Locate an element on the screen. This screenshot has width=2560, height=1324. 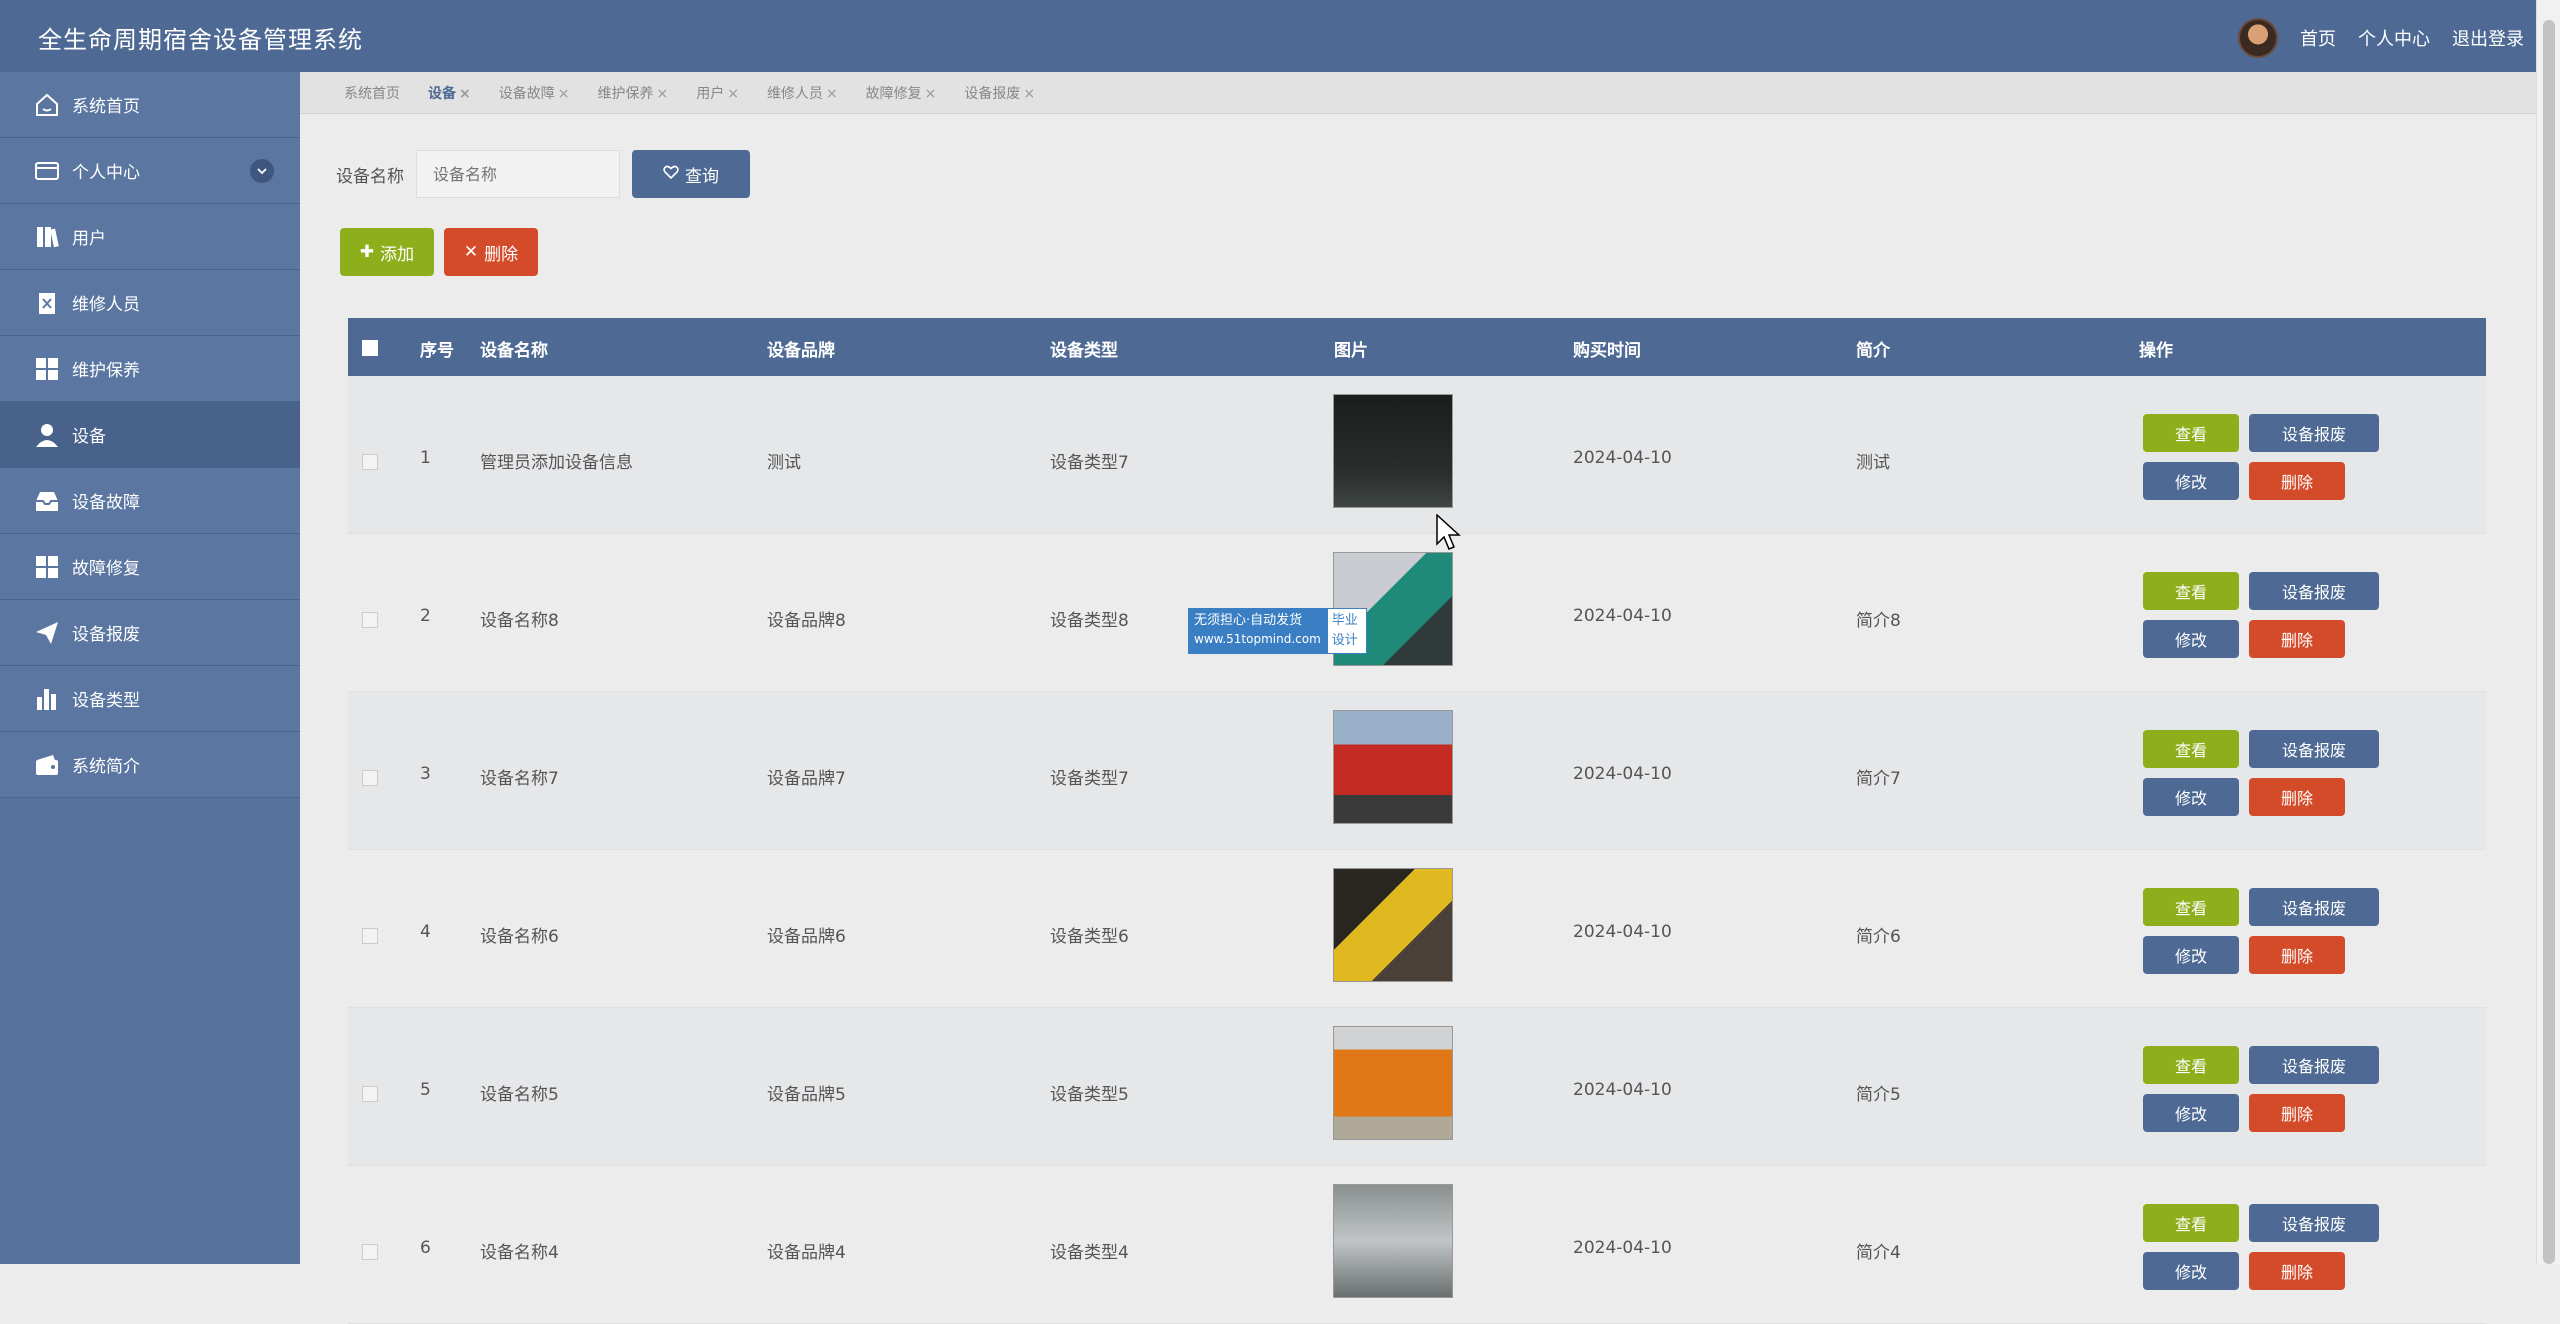
avatar is located at coordinates (2258, 38).